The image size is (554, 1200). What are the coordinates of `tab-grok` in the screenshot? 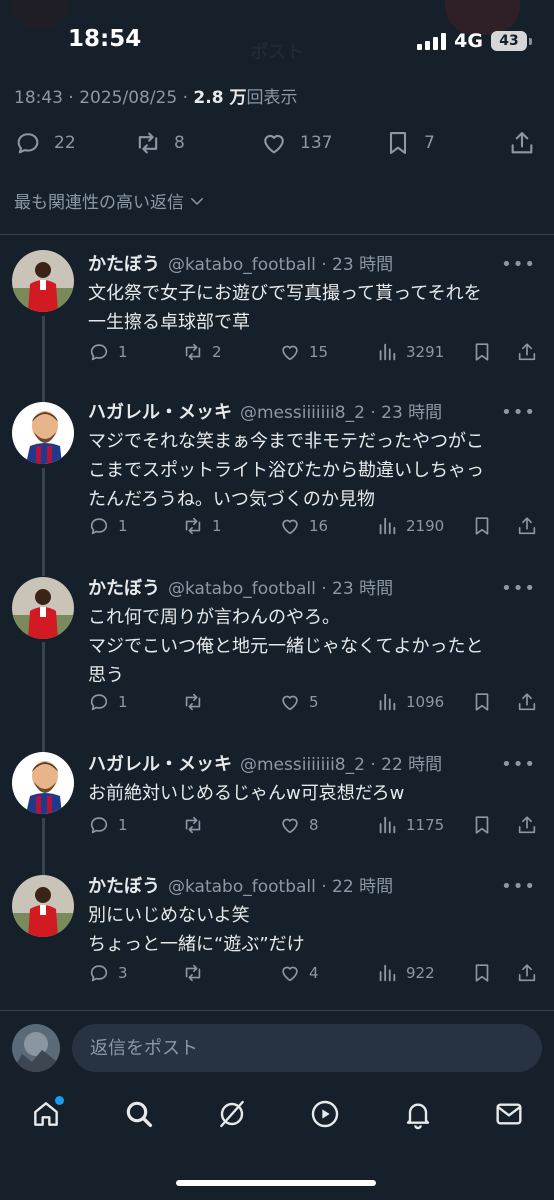 It's located at (232, 1114).